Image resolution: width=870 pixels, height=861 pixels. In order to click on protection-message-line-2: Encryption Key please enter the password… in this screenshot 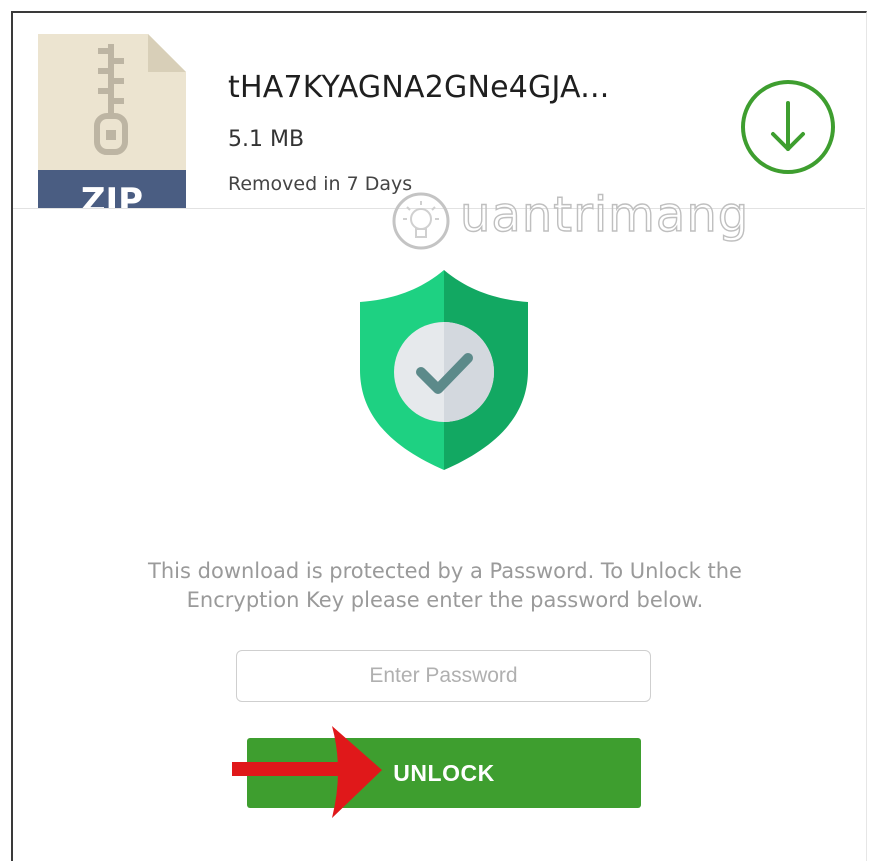, I will do `click(445, 600)`.